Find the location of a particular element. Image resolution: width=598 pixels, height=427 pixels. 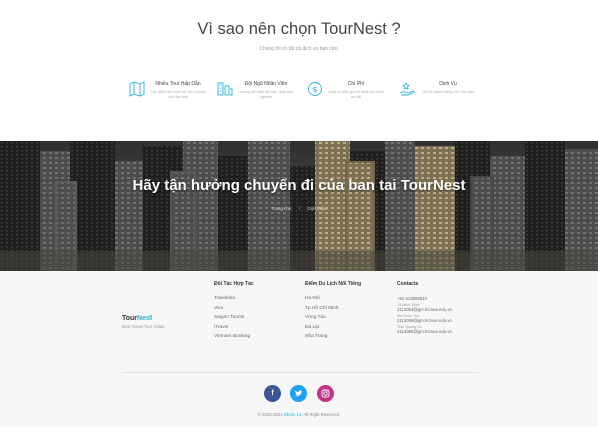

partner-link: Vivu is located at coordinates (234, 311).